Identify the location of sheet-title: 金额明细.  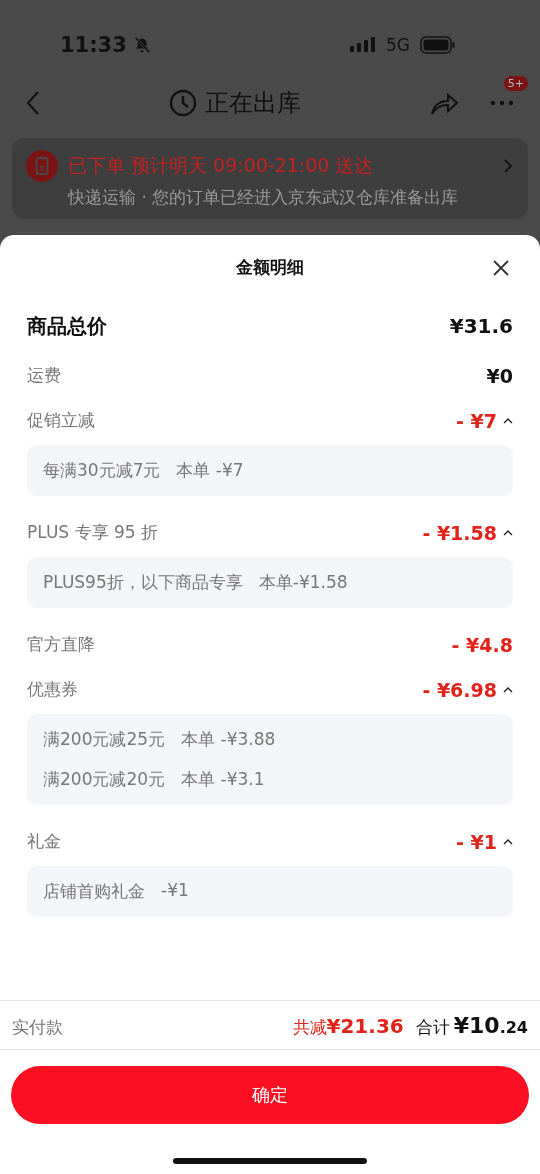
(270, 267).